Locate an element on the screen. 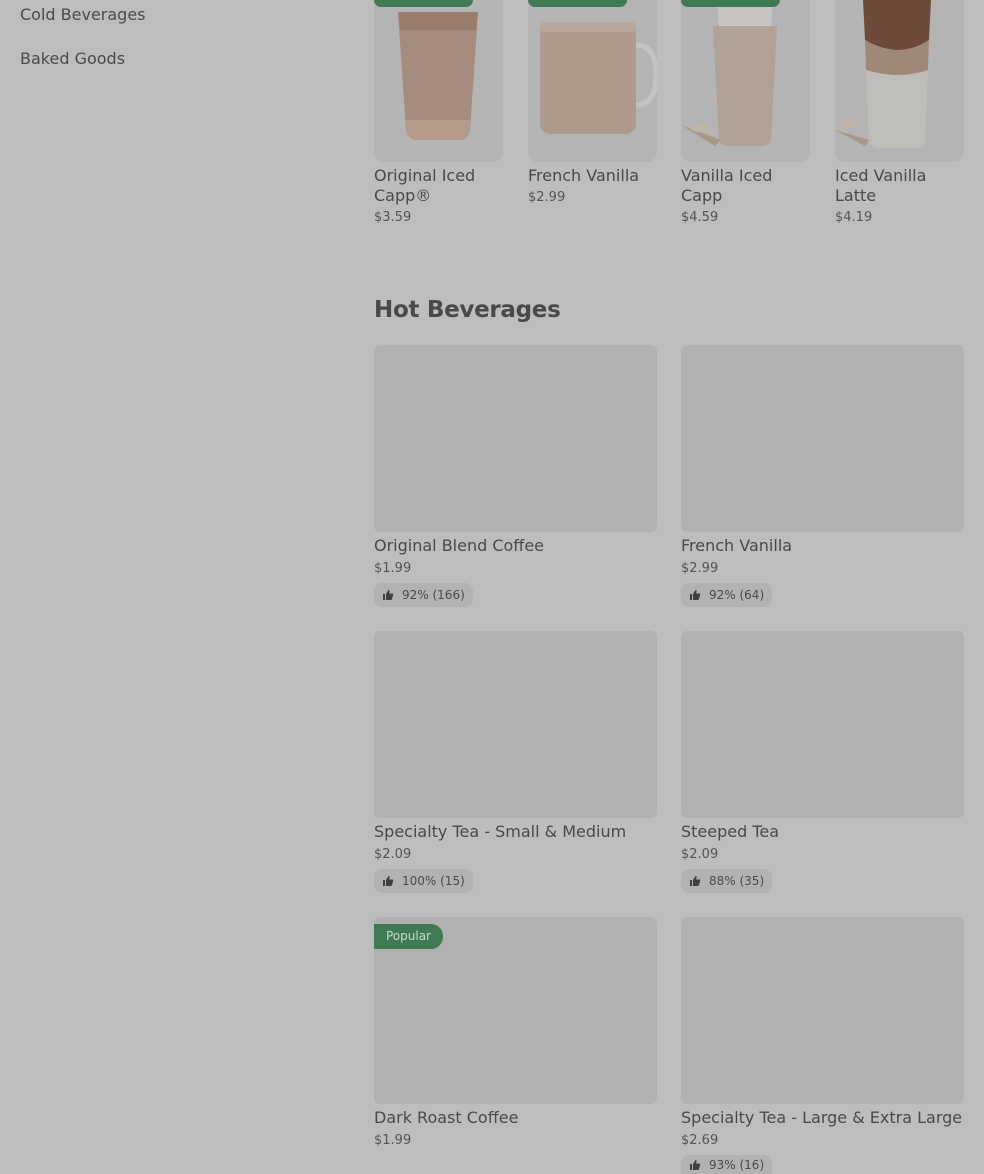  french-vanilla-mug-image is located at coordinates (598, 78).